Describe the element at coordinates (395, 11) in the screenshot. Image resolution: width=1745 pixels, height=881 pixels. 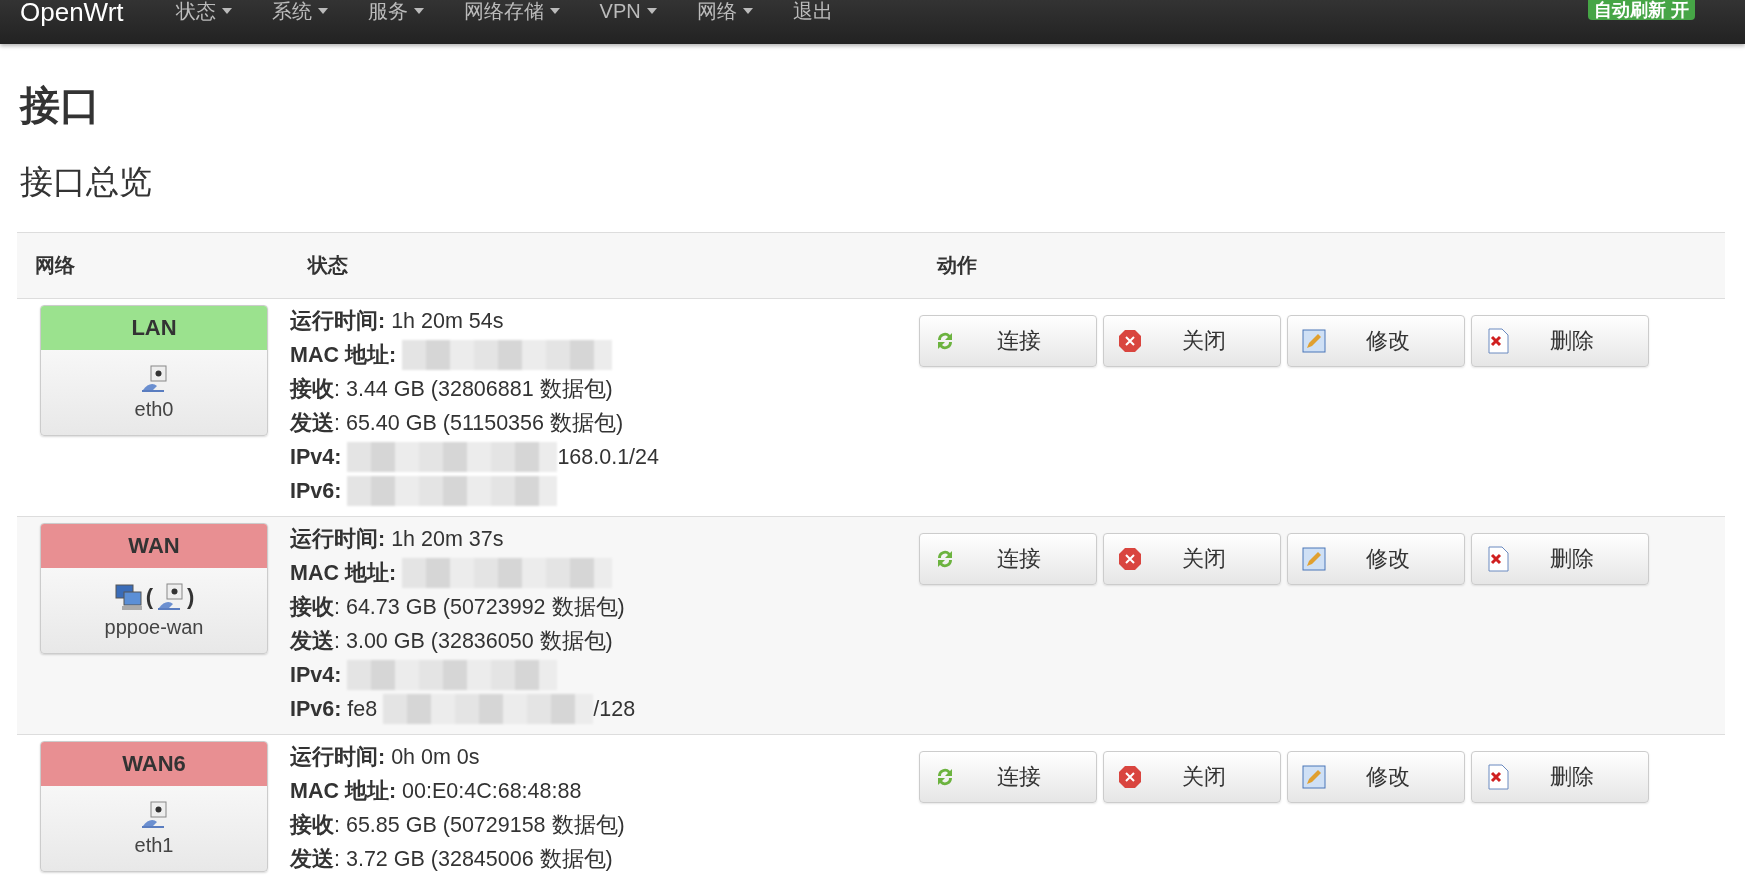
I see `nav-menu: 服务` at that location.